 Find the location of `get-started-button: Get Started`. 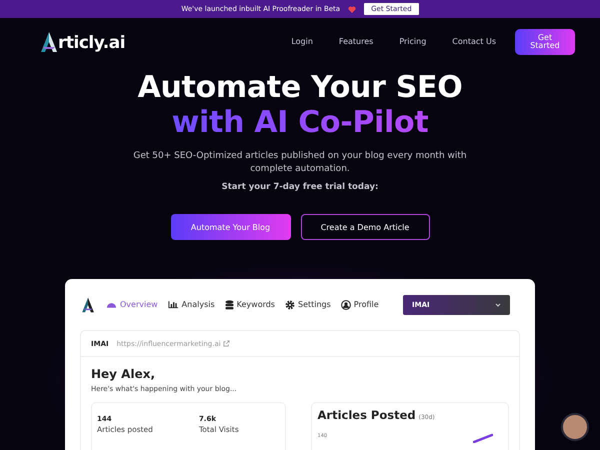

get-started-button: Get Started is located at coordinates (545, 41).